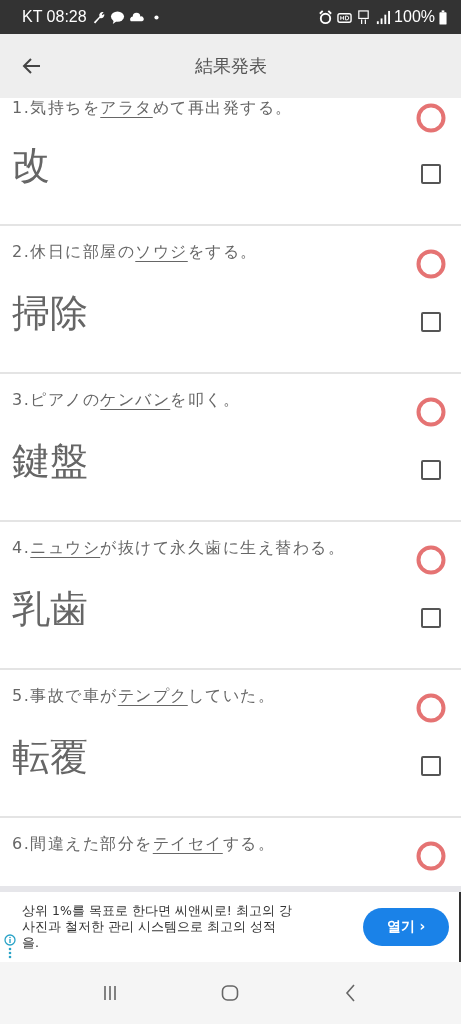 This screenshot has height=1024, width=461. I want to click on question-text: 2.休日に部屋のソウジ をする。, so click(135, 252).